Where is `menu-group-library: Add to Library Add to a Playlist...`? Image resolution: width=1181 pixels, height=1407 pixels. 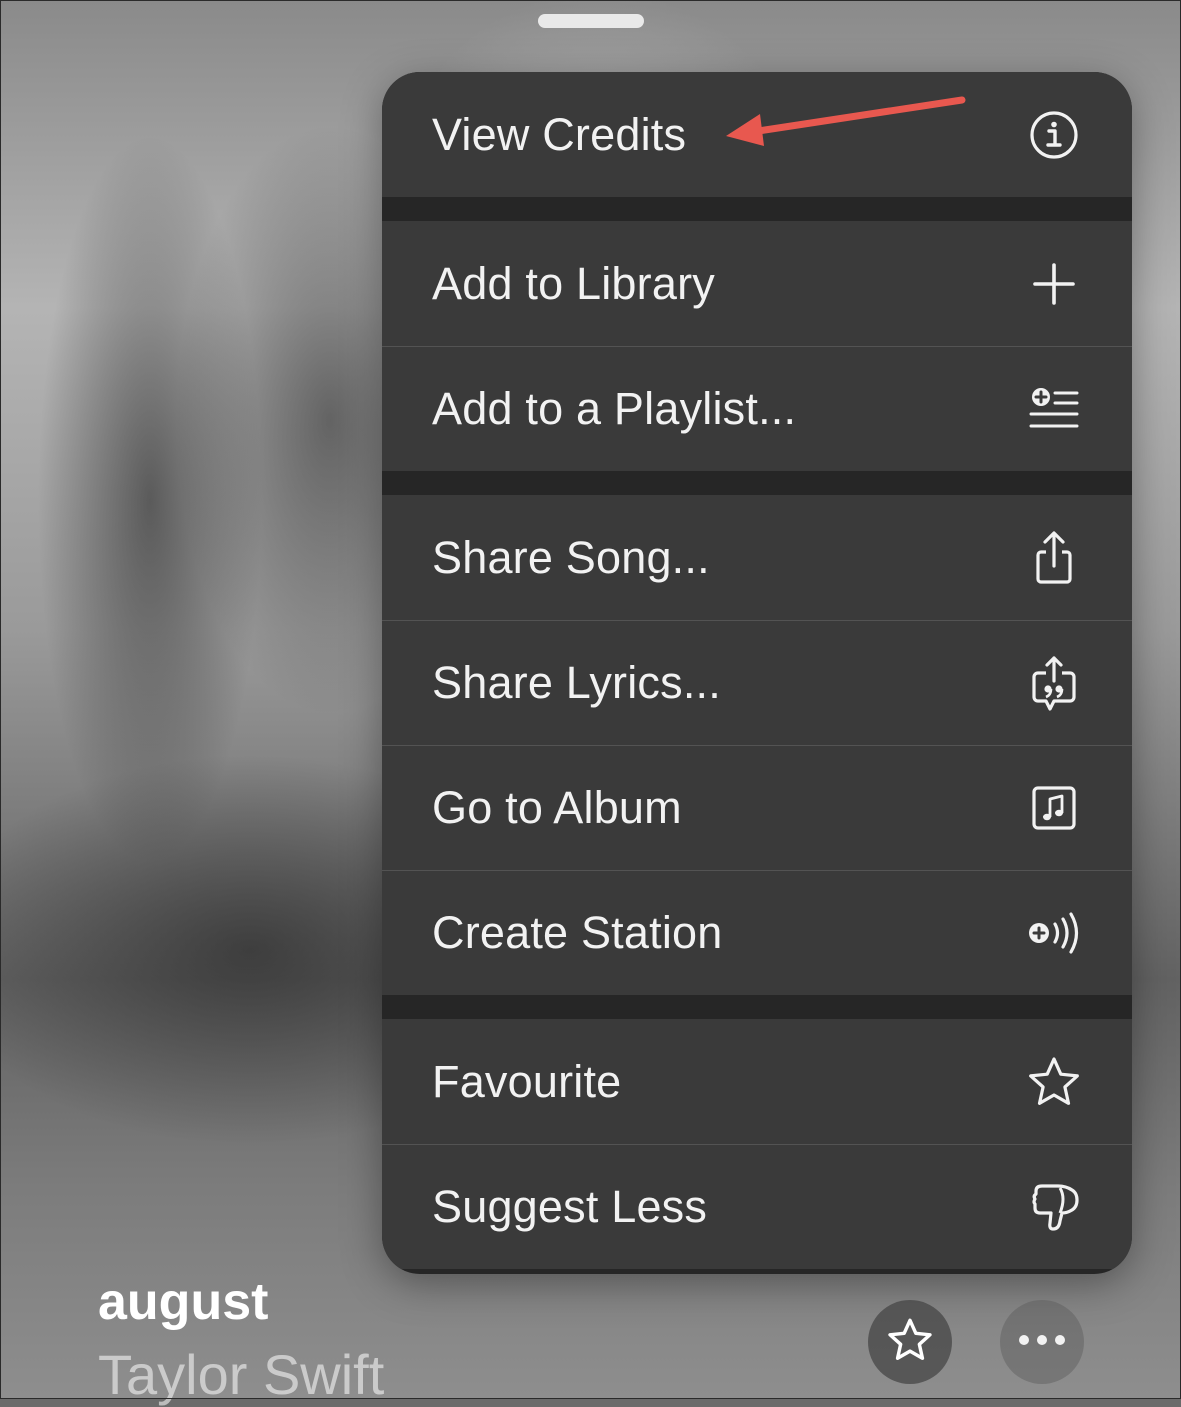
menu-group-library: Add to Library Add to a Playlist... is located at coordinates (757, 346).